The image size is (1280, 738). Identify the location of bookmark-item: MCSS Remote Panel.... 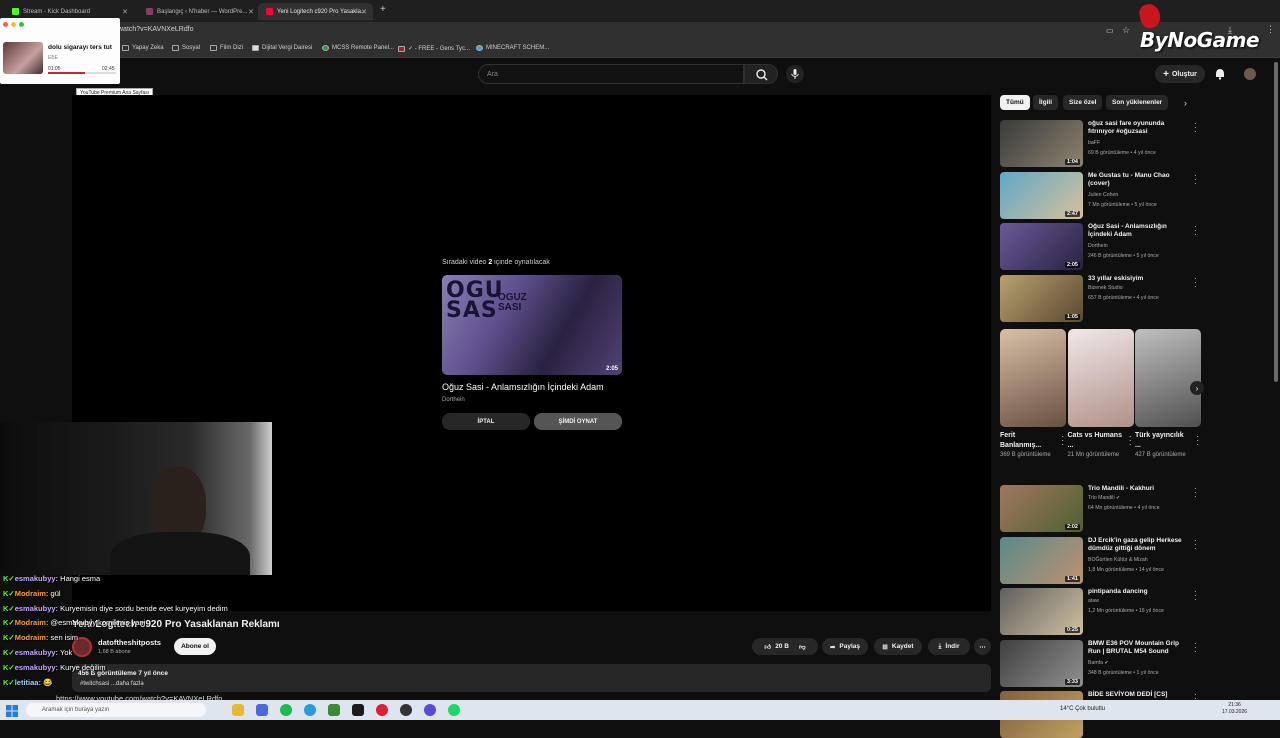
(358, 48).